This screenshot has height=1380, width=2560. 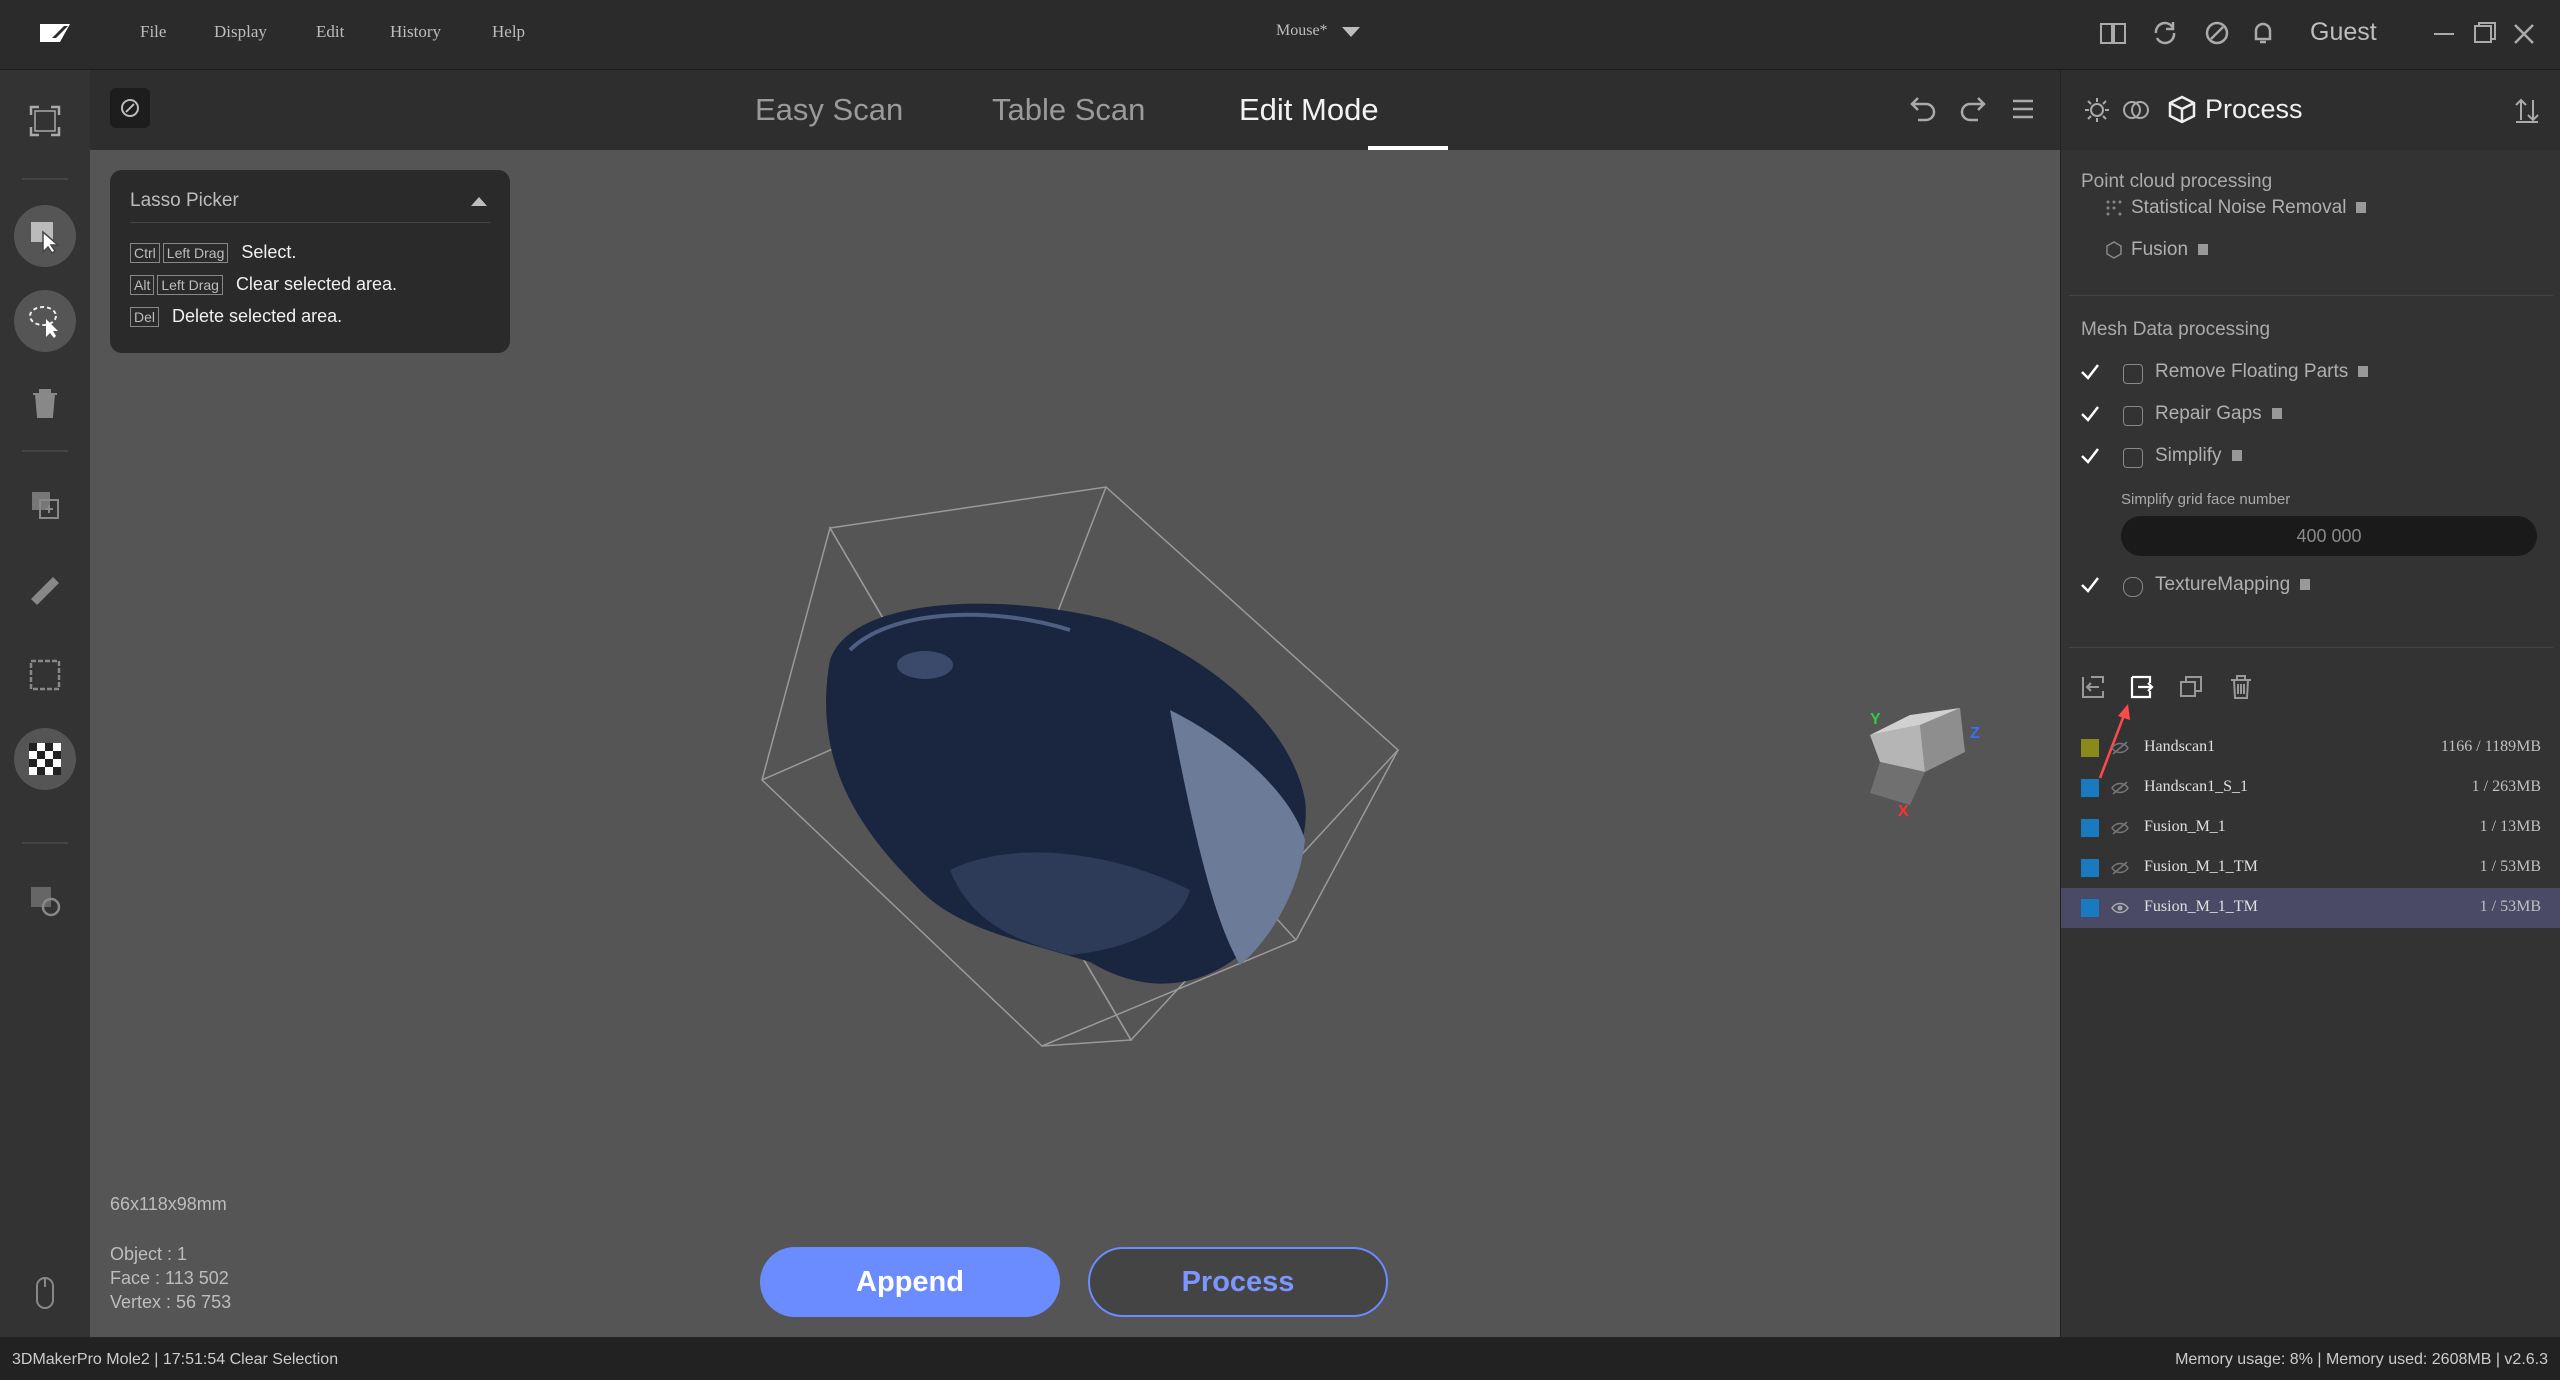 What do you see at coordinates (508, 32) in the screenshot?
I see `menu-help: Help` at bounding box center [508, 32].